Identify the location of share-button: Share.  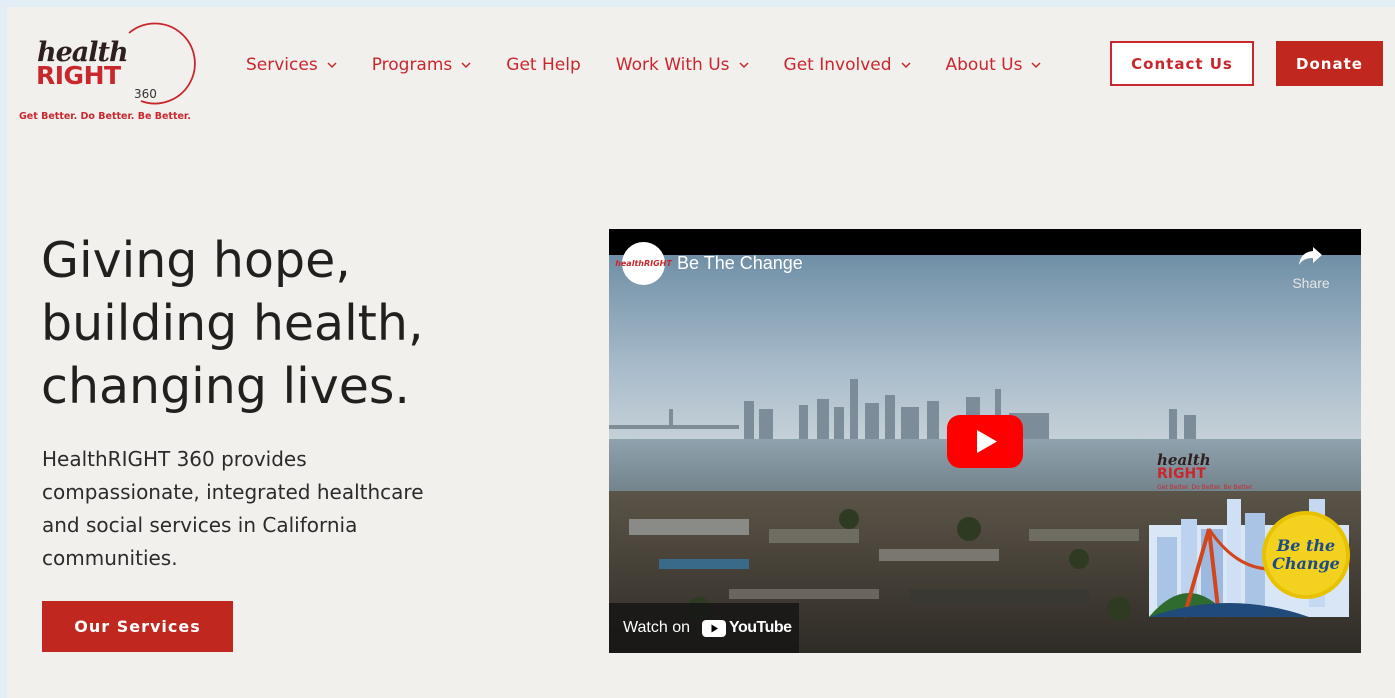
(1311, 268).